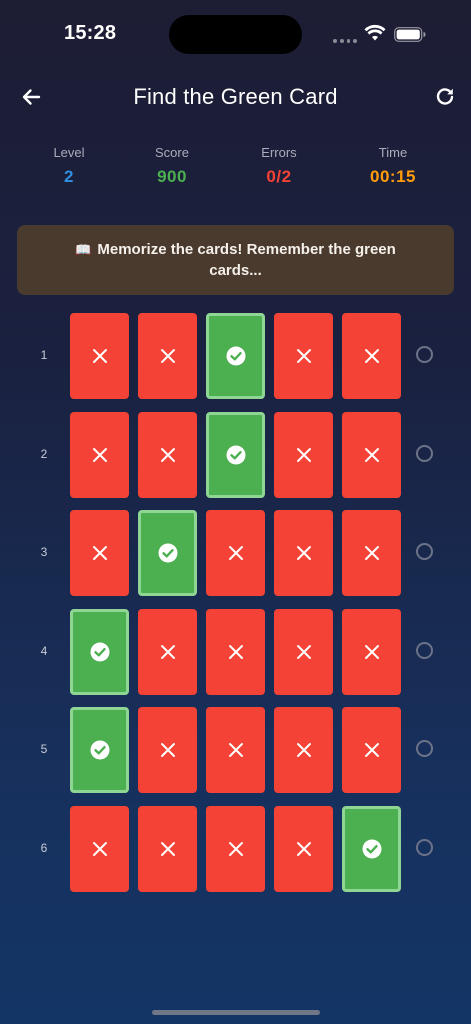 This screenshot has height=1024, width=471. I want to click on status-bar: 15:28, so click(235, 35).